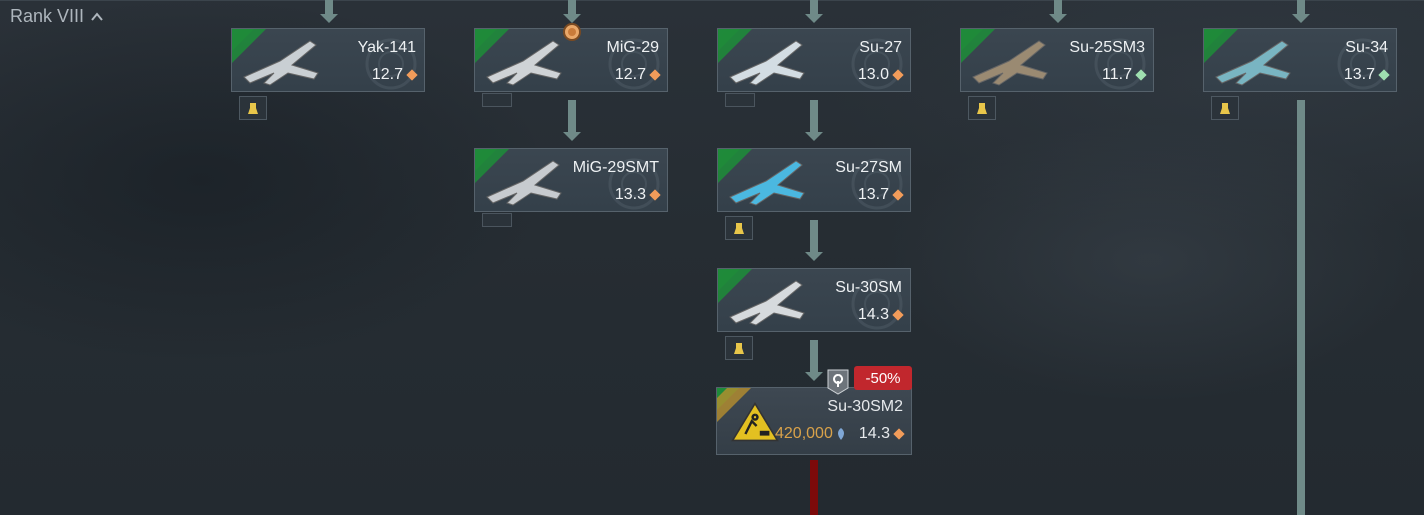 This screenshot has height=515, width=1424. Describe the element at coordinates (1057, 60) in the screenshot. I see `vehicle-card: Su-25SM3 11.7` at that location.